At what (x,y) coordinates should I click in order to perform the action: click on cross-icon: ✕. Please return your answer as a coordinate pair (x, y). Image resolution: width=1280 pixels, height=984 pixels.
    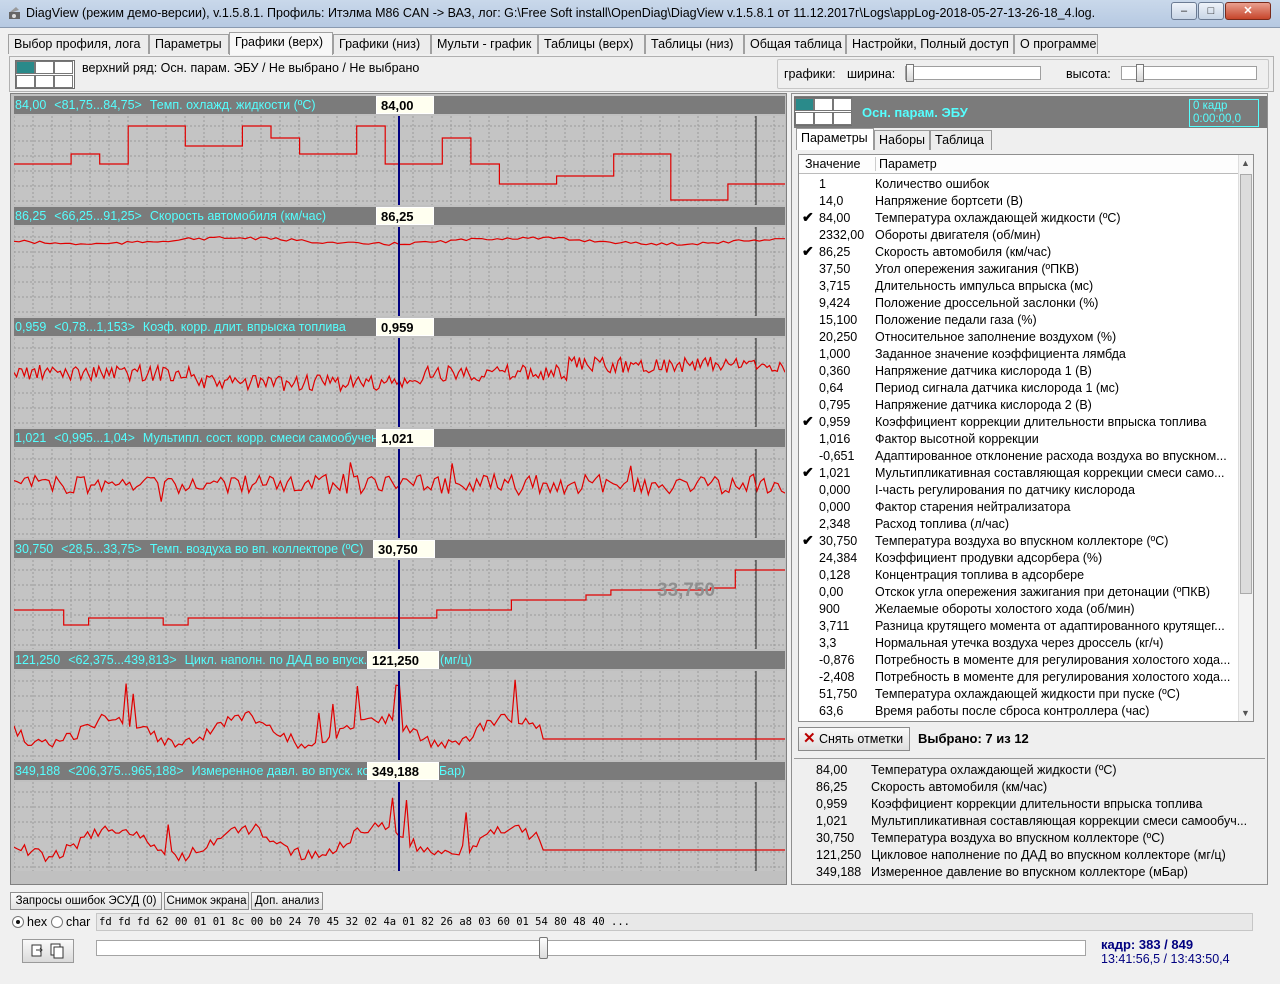
    Looking at the image, I should click on (809, 738).